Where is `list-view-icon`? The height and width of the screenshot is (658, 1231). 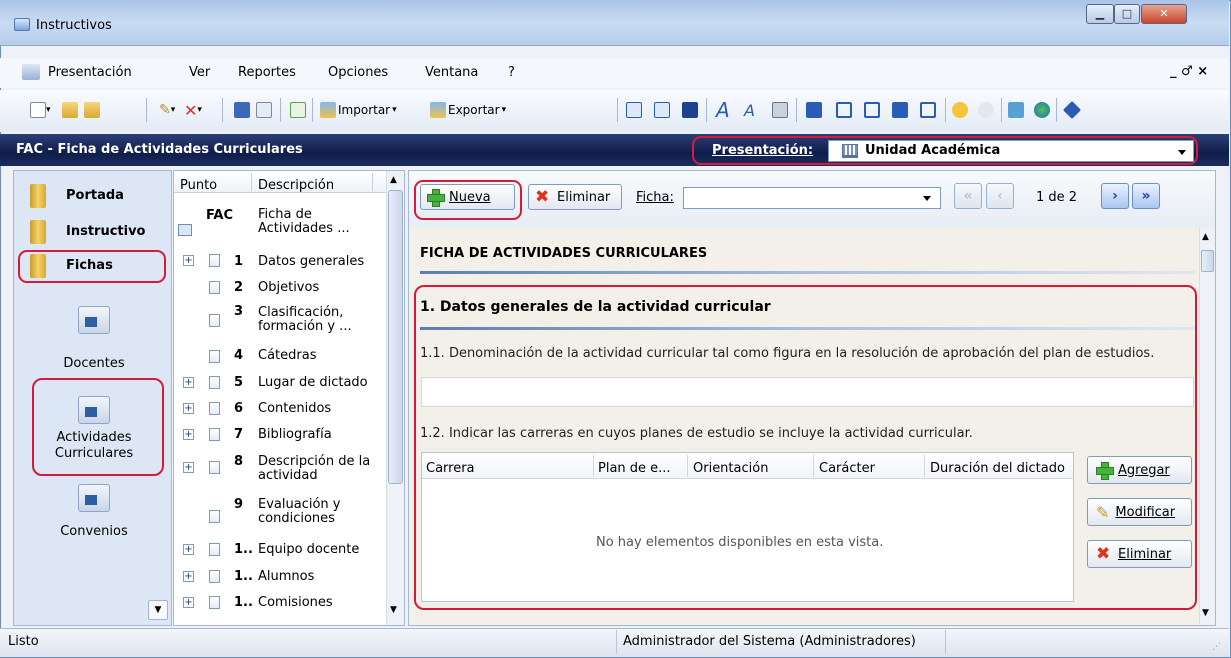 list-view-icon is located at coordinates (662, 110).